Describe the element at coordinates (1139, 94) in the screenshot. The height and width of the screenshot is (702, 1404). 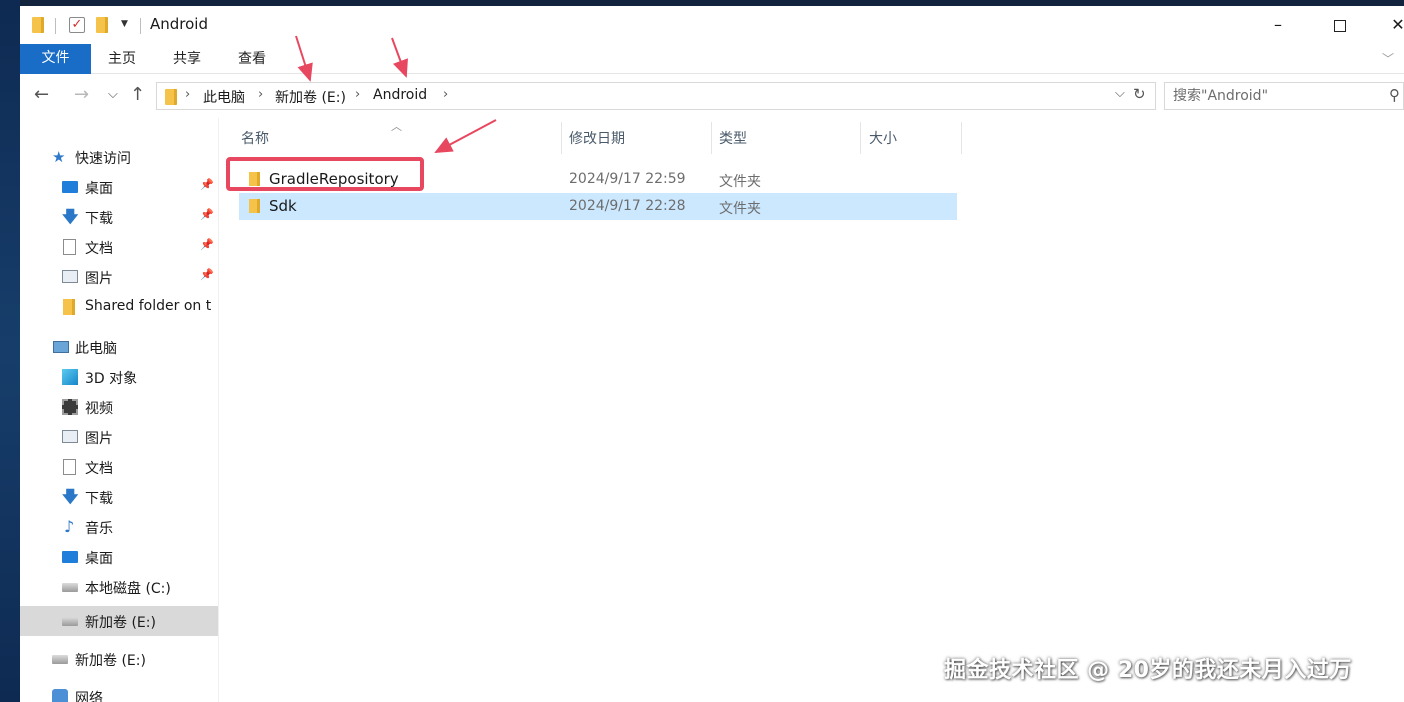
I see `refresh-icon: ↻` at that location.